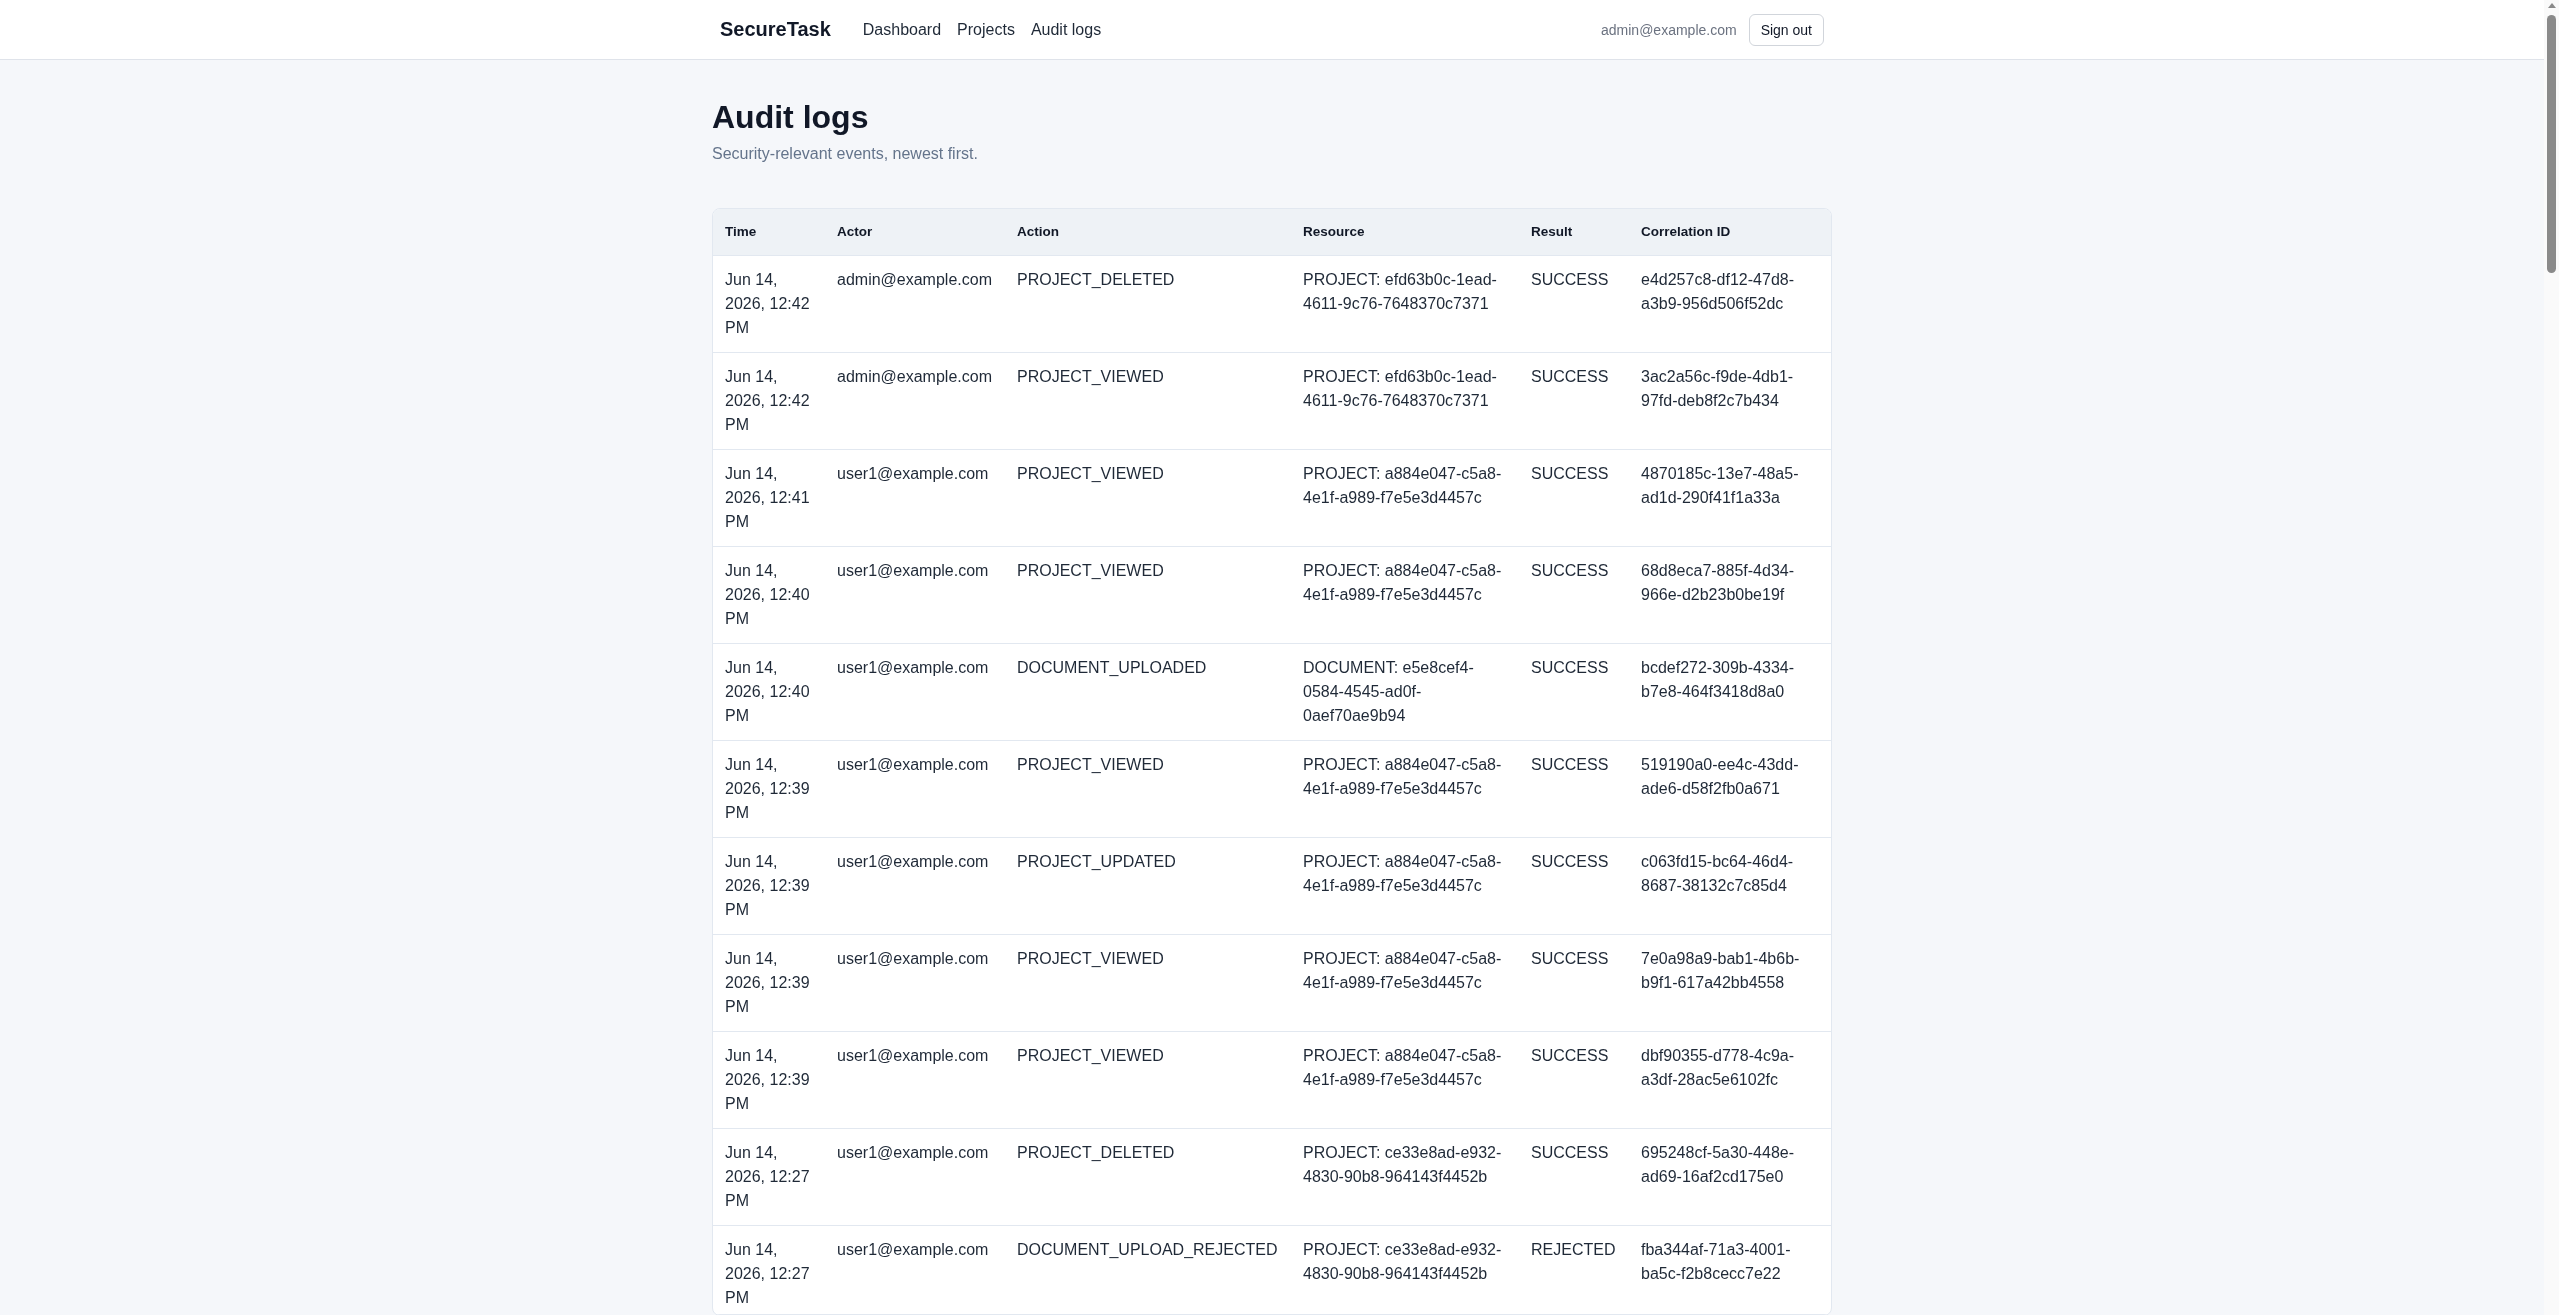  What do you see at coordinates (769, 498) in the screenshot?
I see `table-cell: Jun 14, 2026, 12:41 PM` at bounding box center [769, 498].